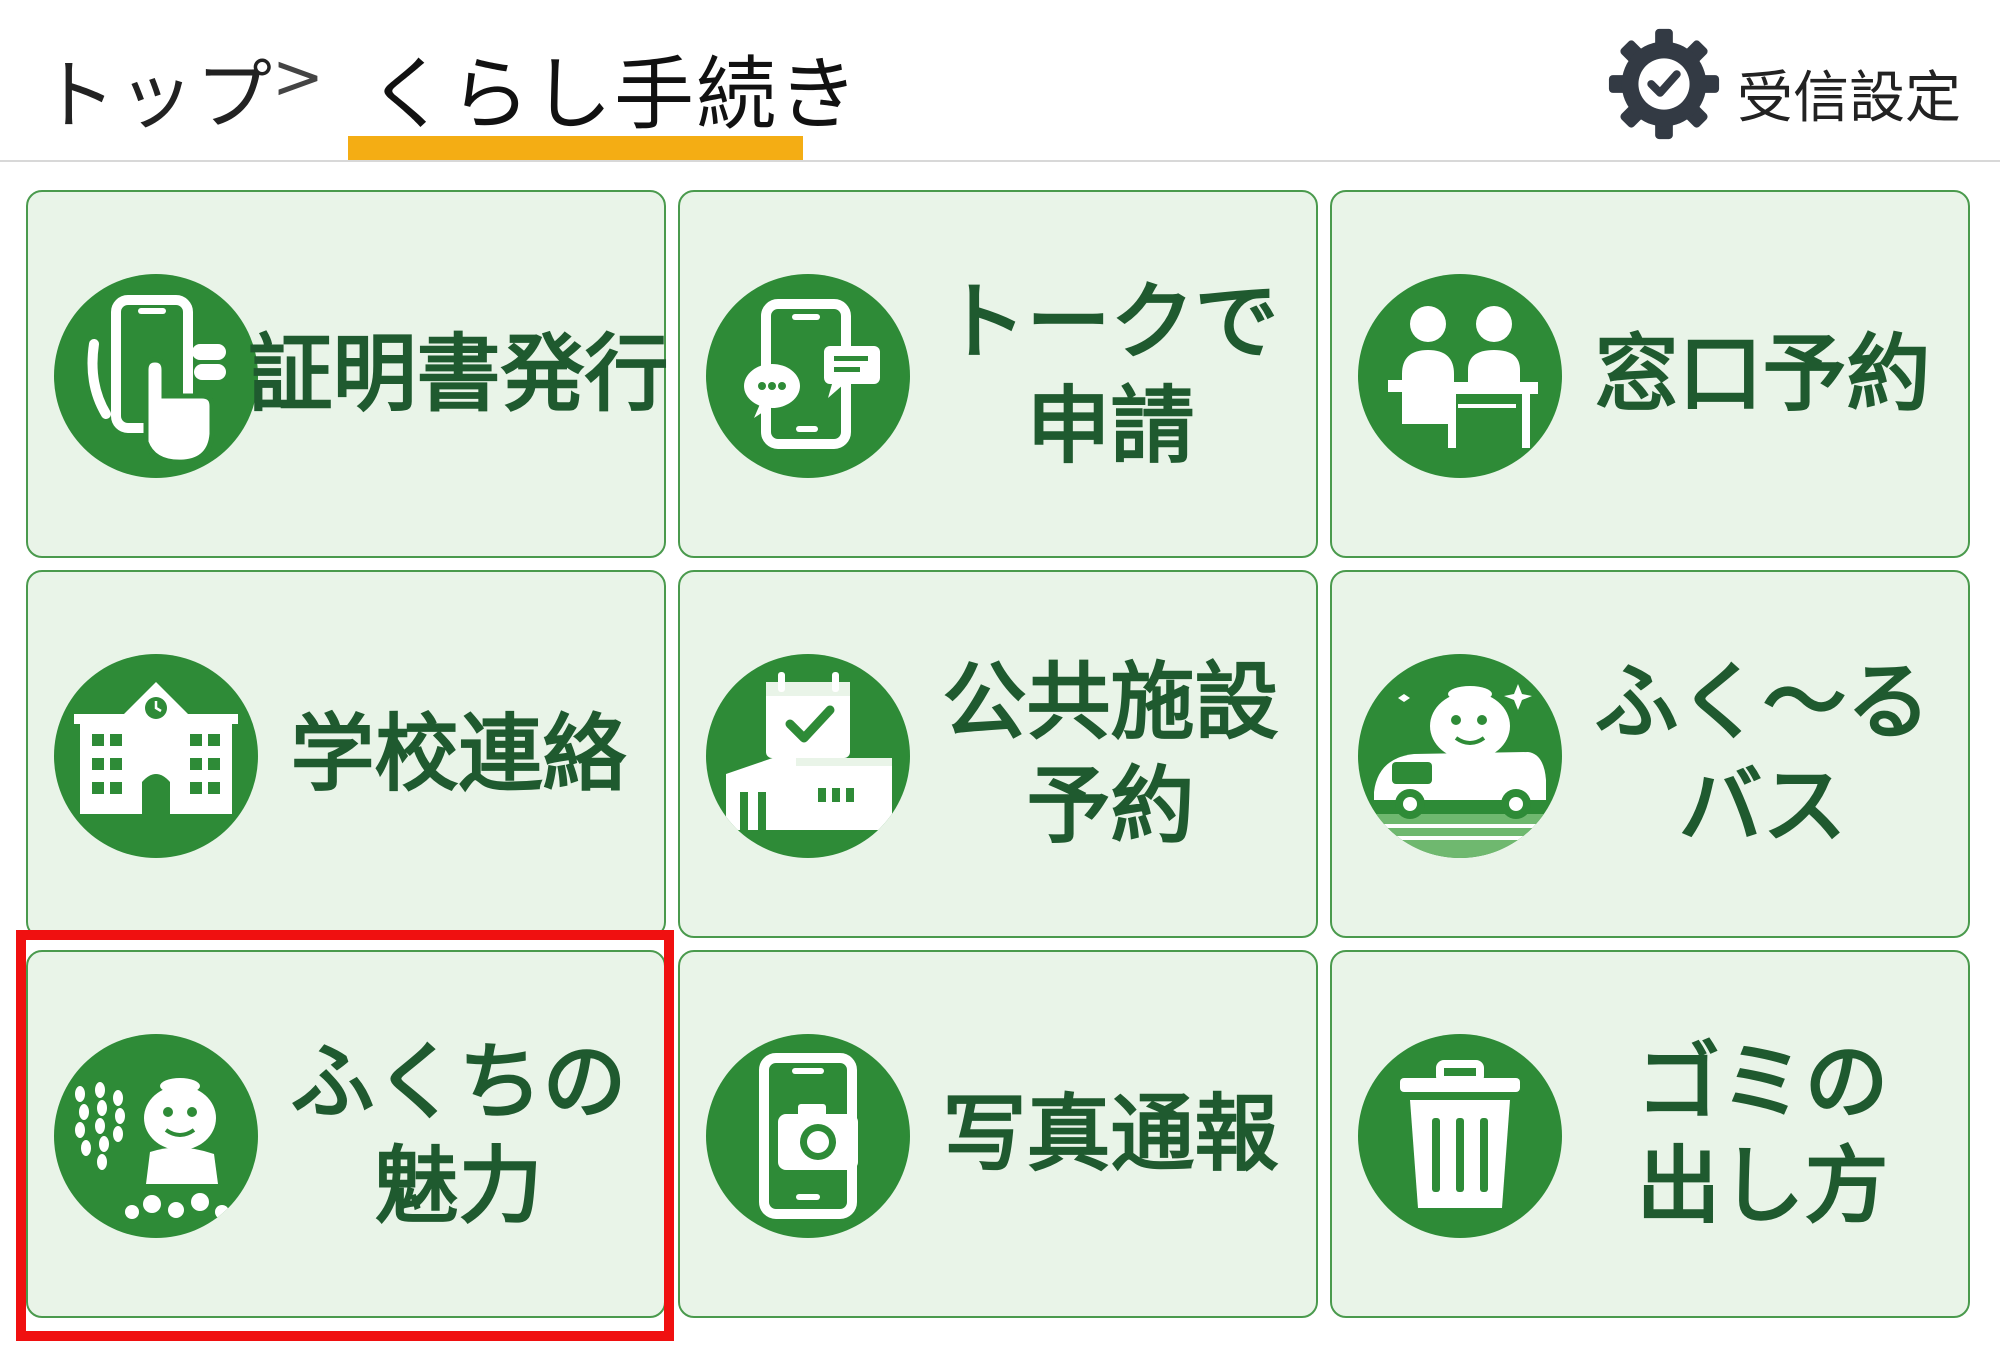  What do you see at coordinates (1762, 374) in the screenshot?
I see `tile-label-line1: 窓口予約` at bounding box center [1762, 374].